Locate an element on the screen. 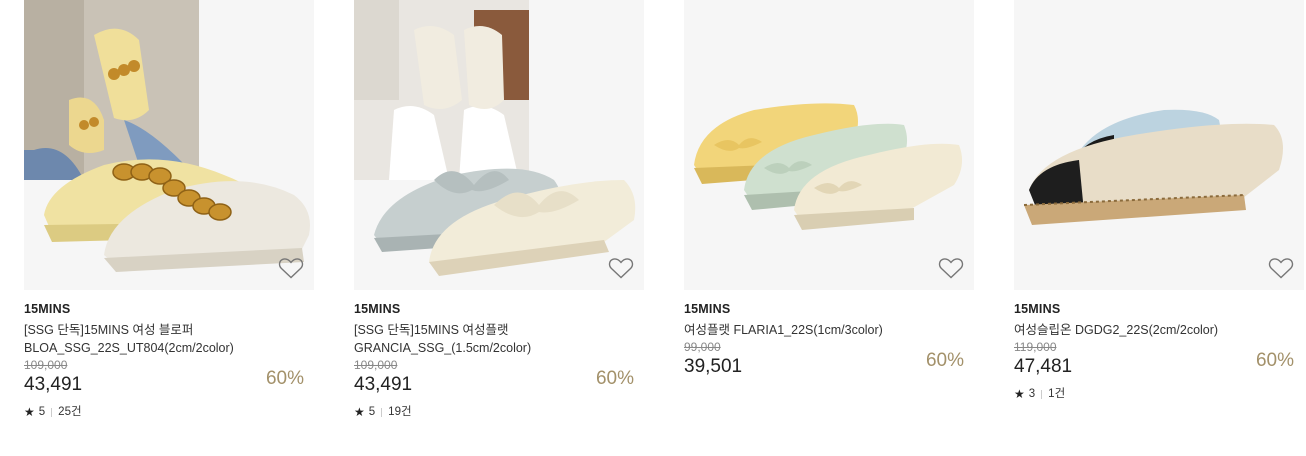 The image size is (1306, 456). product-name: 여성슬립온 DGDG2_22S(2cm/2color) is located at coordinates (1159, 330).